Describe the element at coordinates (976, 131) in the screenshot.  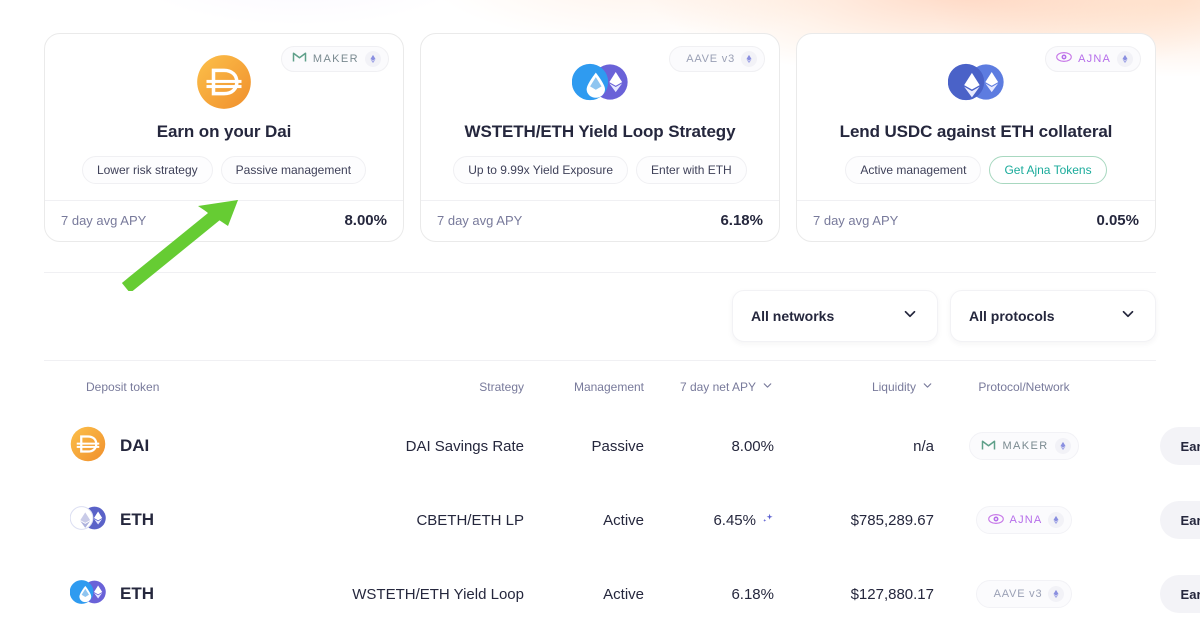
I see `card-title: Lend USDC against ETH collateral` at that location.